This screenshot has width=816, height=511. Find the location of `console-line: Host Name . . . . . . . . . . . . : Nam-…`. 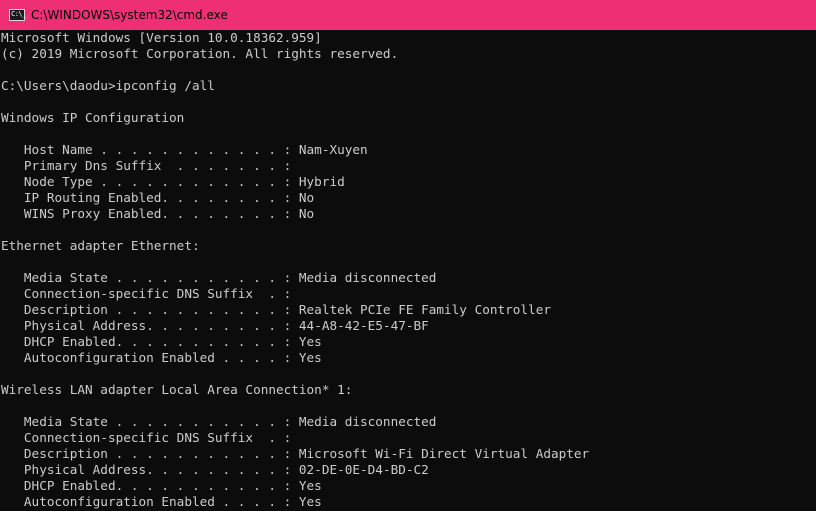

console-line: Host Name . . . . . . . . . . . . : Nam-… is located at coordinates (184, 149).